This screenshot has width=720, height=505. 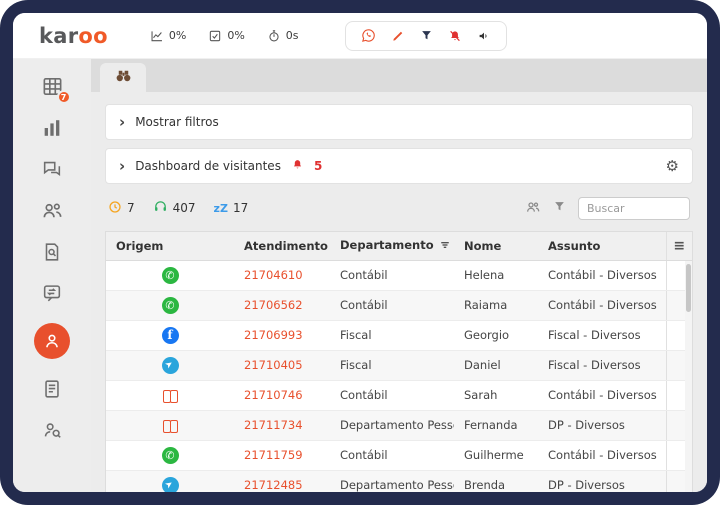 I want to click on sleep-zz-icon: zZ, so click(x=220, y=208).